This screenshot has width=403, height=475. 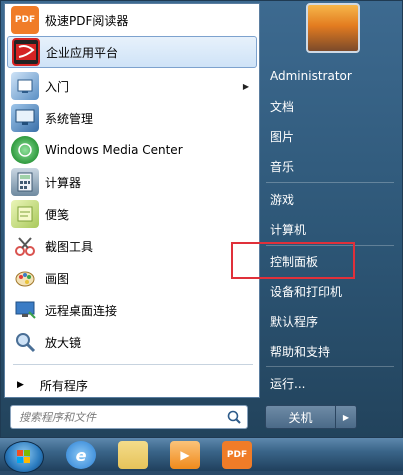 I want to click on program-label: 系统管理, so click(x=69, y=118).